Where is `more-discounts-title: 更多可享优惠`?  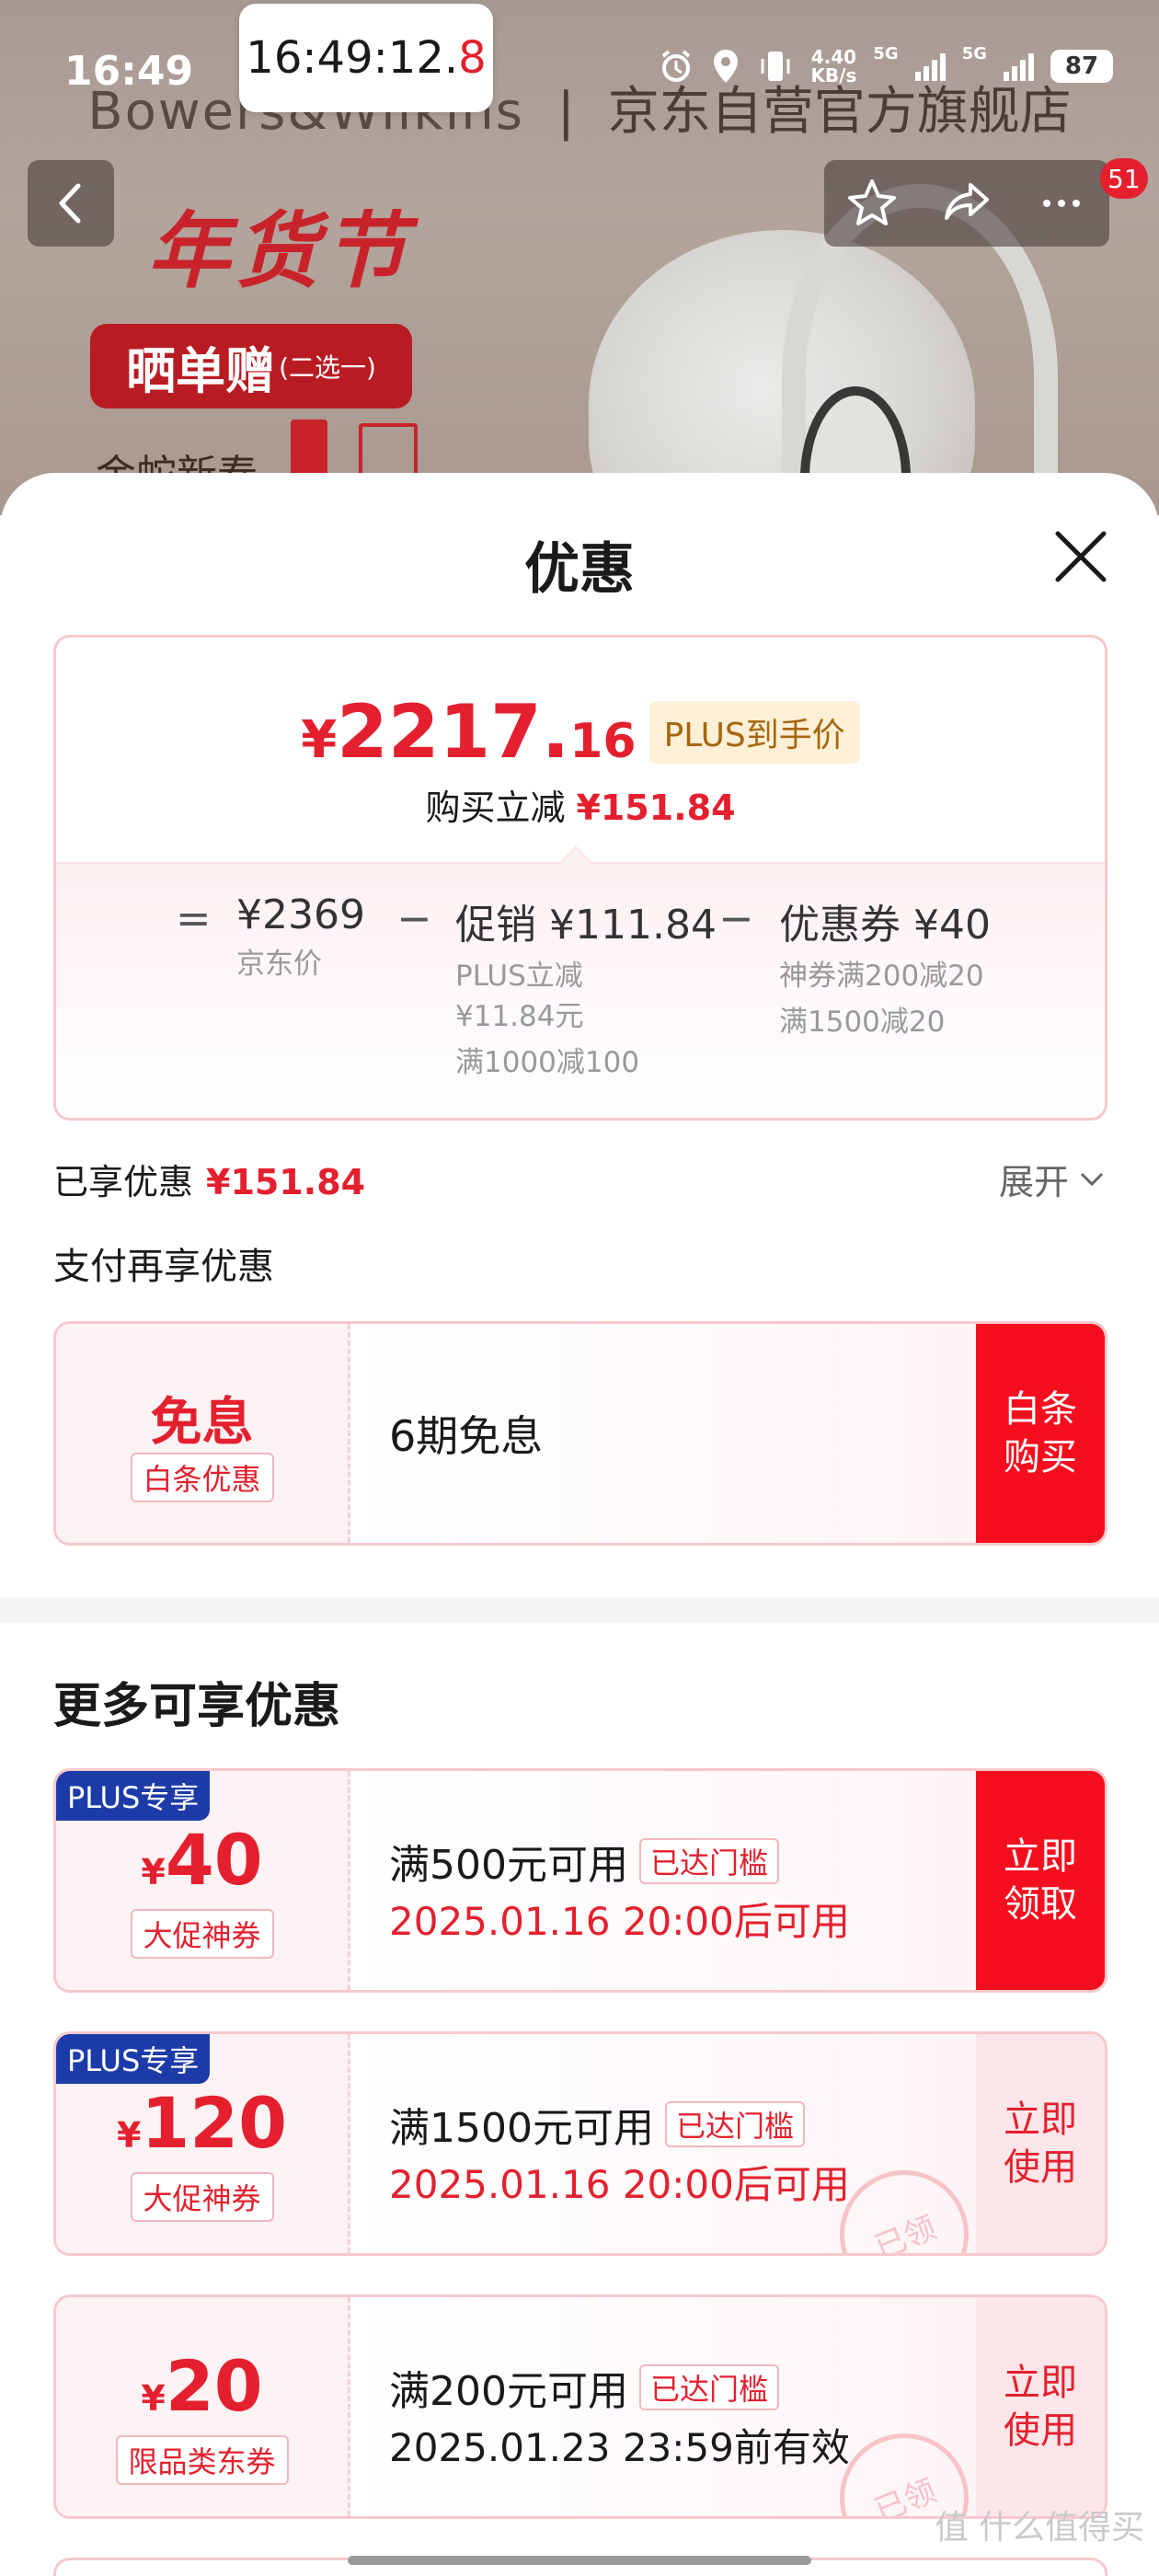 more-discounts-title: 更多可享优惠 is located at coordinates (197, 1706).